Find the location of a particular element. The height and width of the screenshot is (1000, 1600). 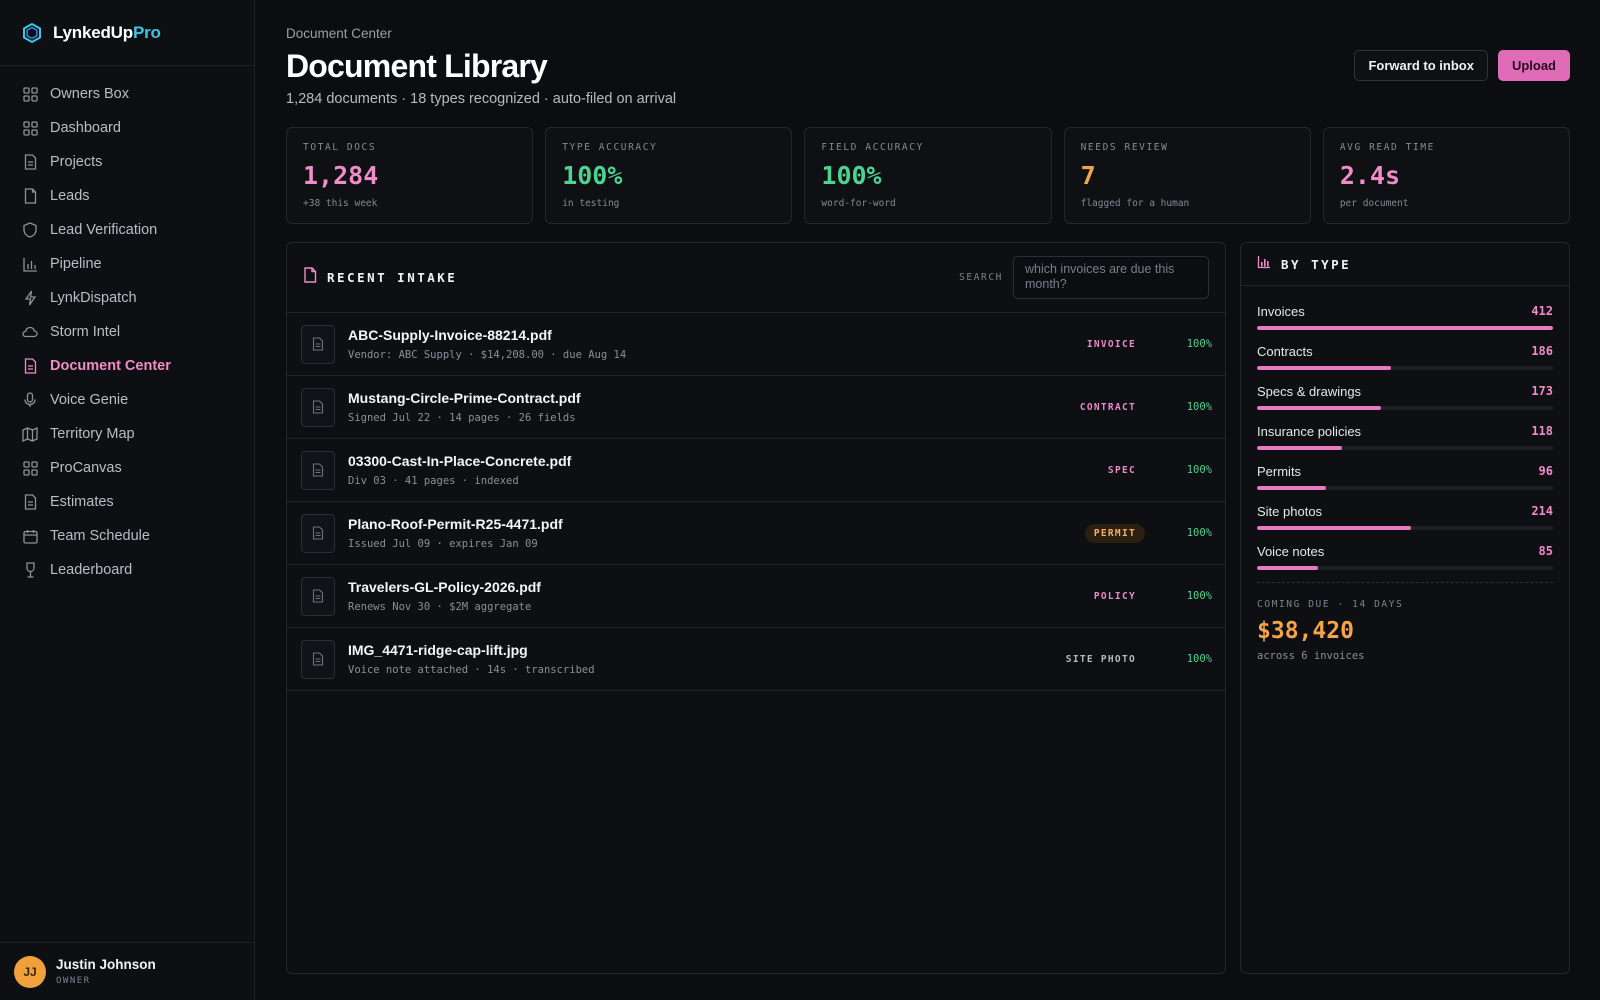

type-row-site-photos: Site photos 214 is located at coordinates (1405, 516).